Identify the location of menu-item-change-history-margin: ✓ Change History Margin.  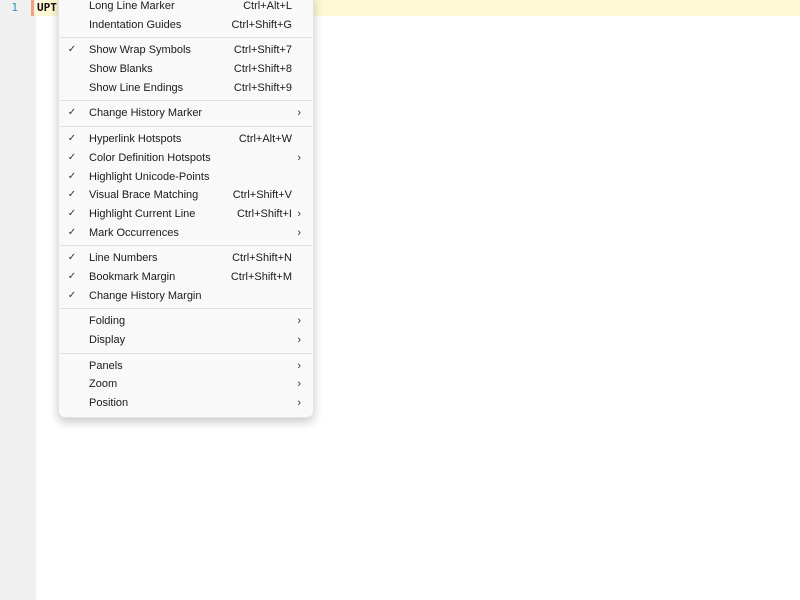
(186, 296).